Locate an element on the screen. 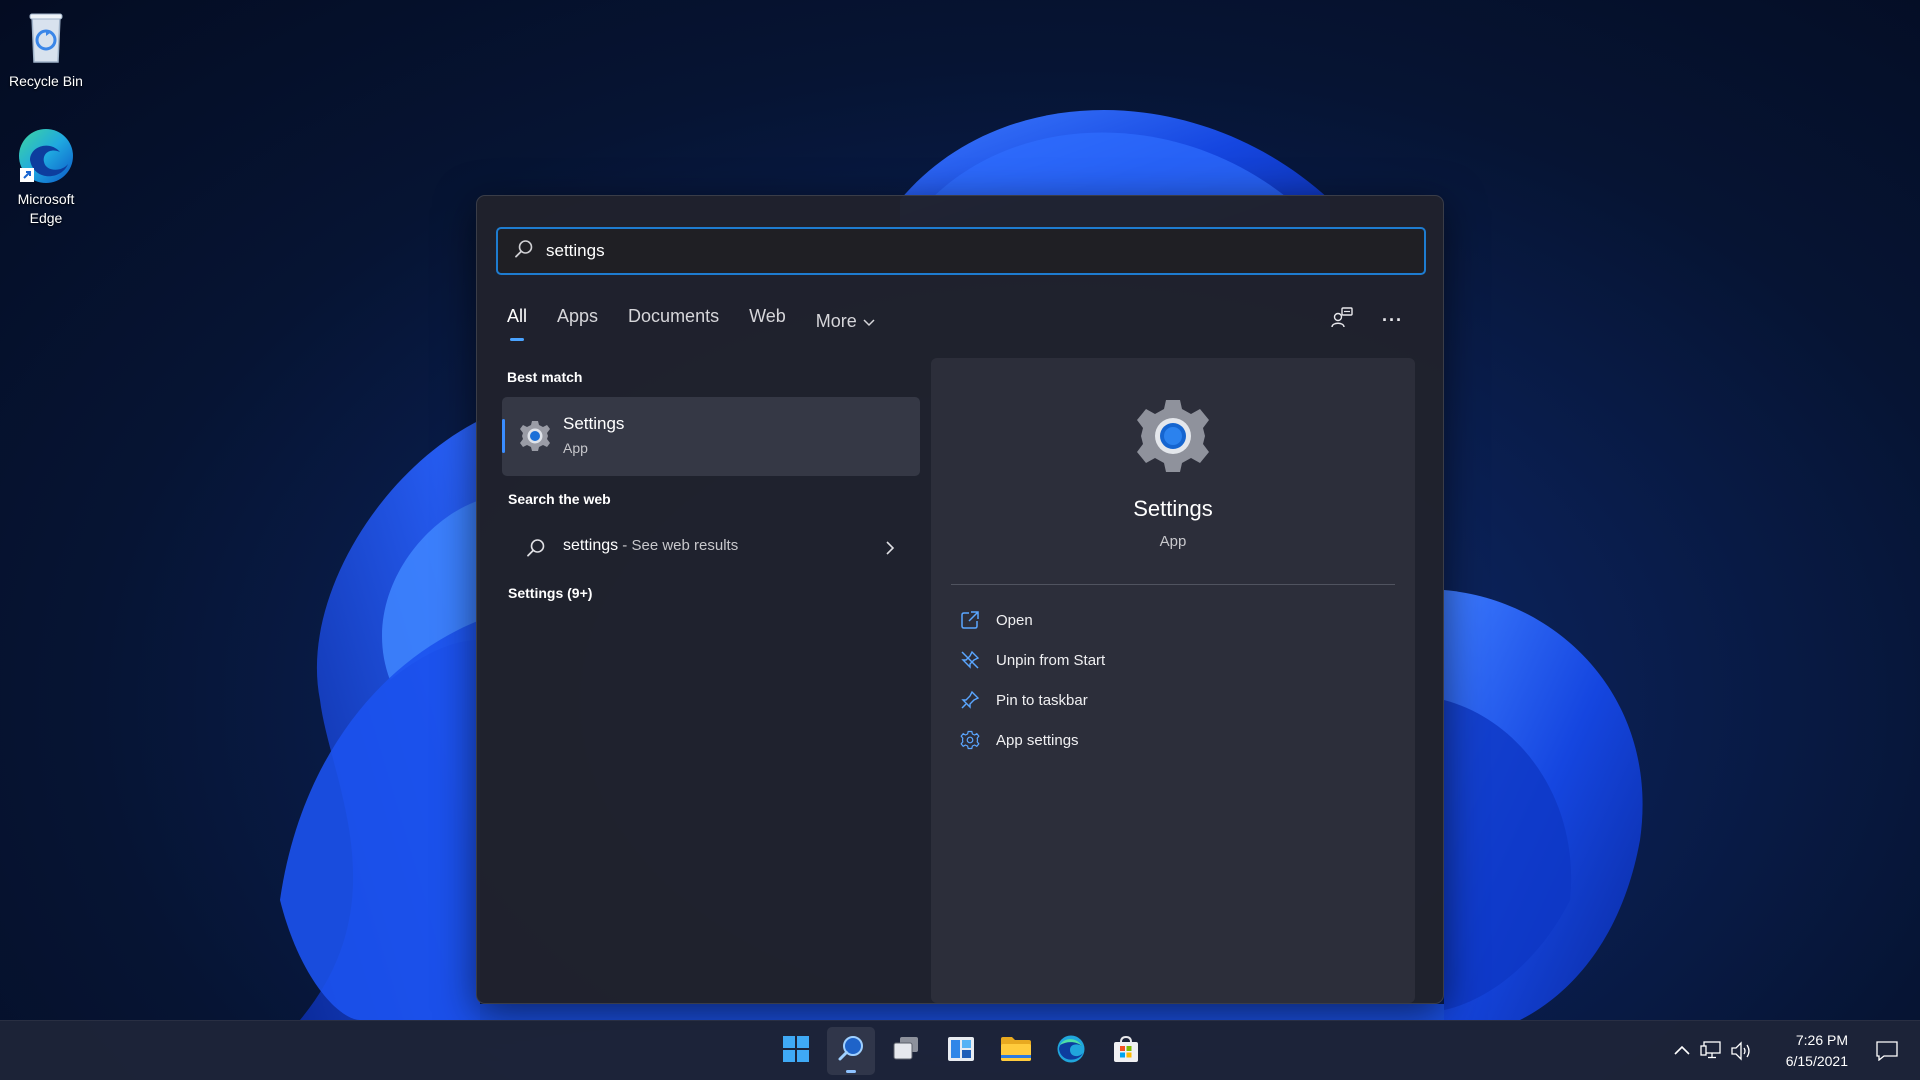  action-pin-to-taskbar: Pin to taskbar is located at coordinates (1169, 700).